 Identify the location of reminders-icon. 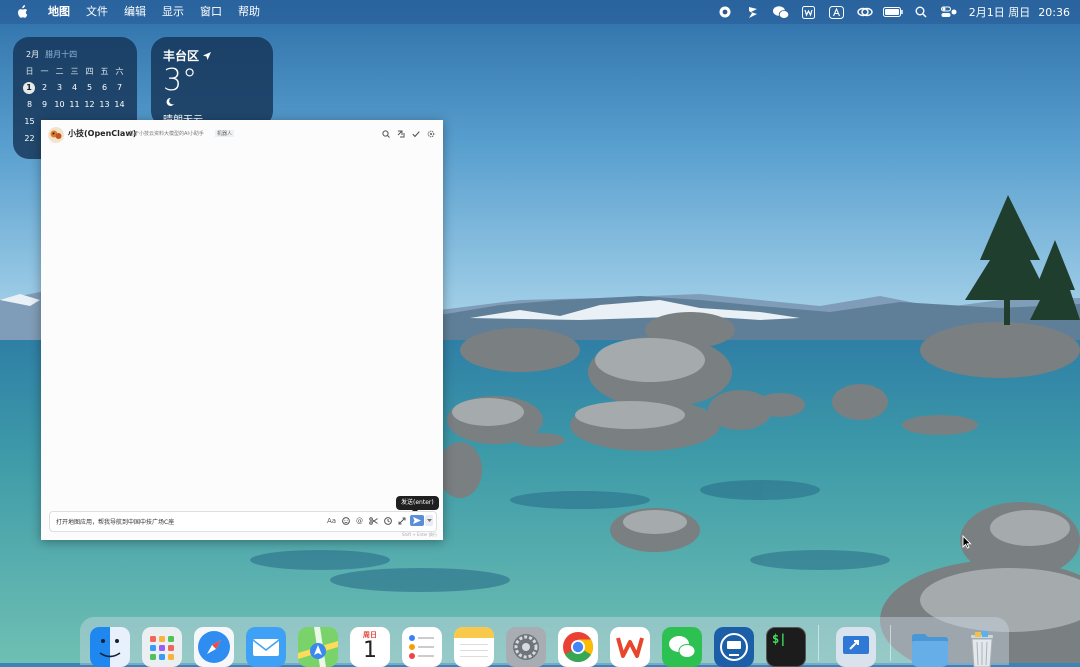
(422, 647).